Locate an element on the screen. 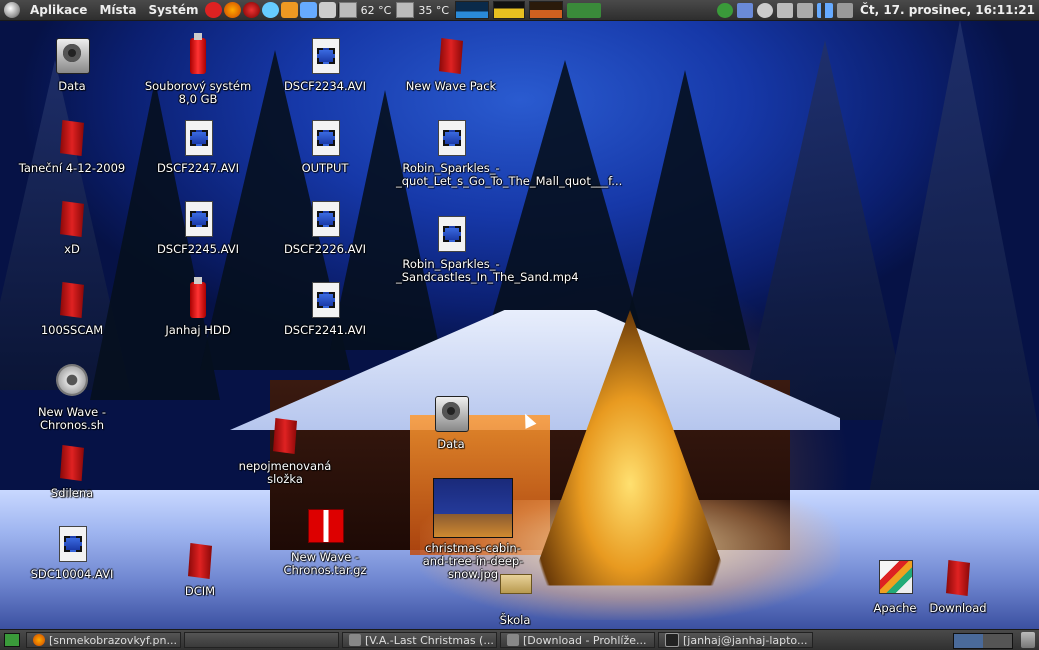 The width and height of the screenshot is (1039, 650). volume-icon is located at coordinates (845, 10).